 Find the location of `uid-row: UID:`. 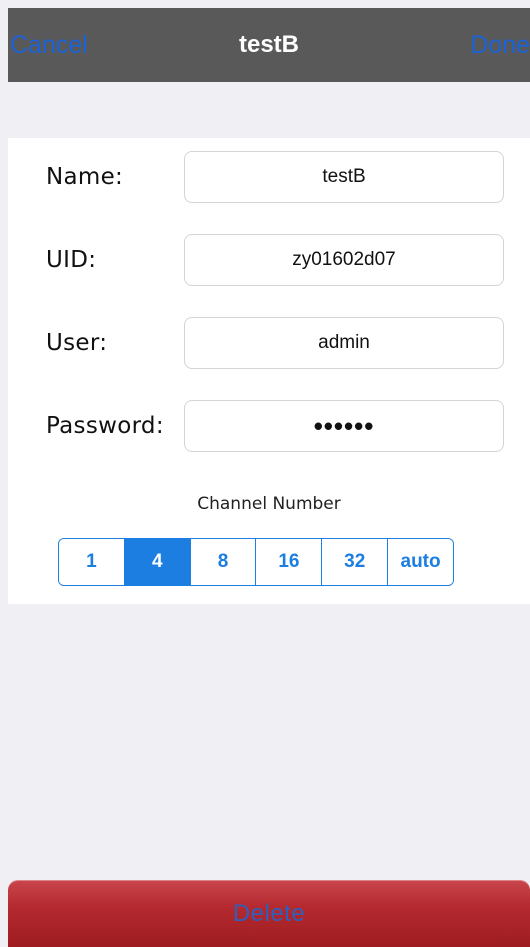

uid-row: UID: is located at coordinates (269, 260).